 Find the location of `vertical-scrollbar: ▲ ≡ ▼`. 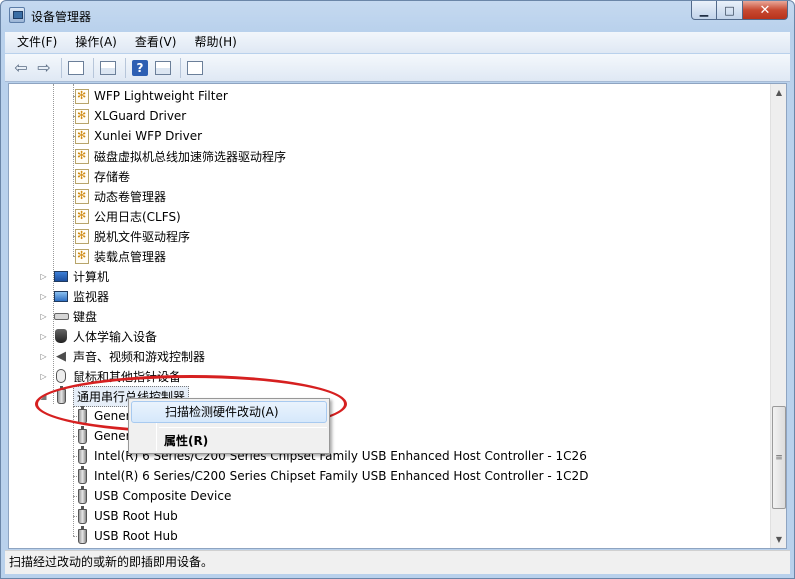

vertical-scrollbar: ▲ ≡ ▼ is located at coordinates (778, 316).